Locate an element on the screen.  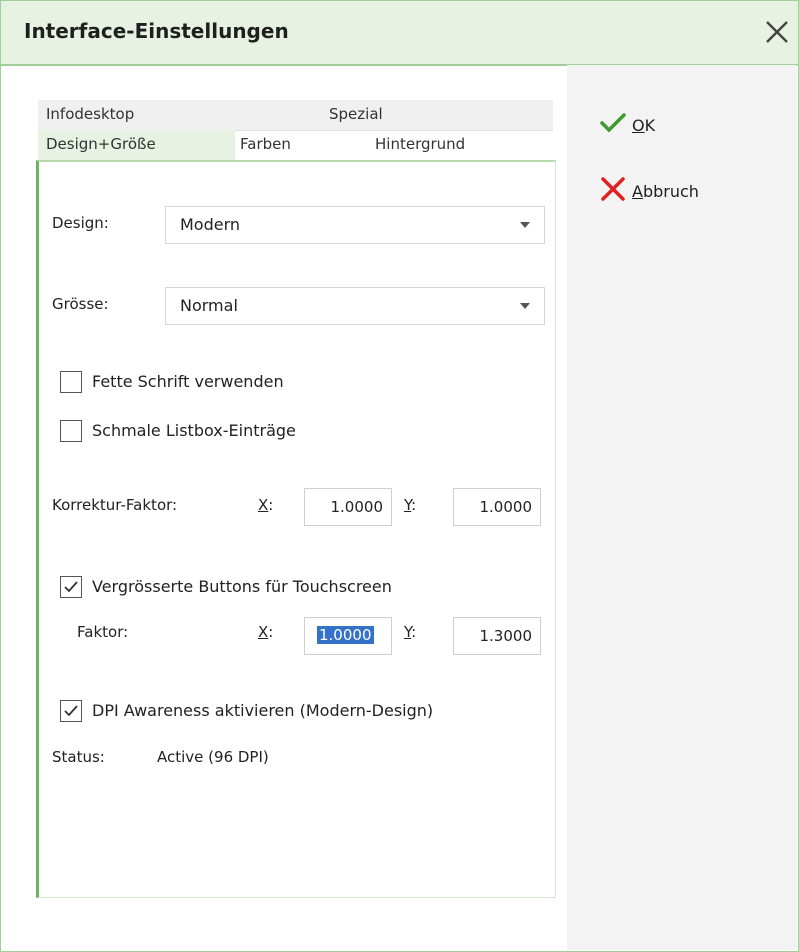
correction-x-input: 1.0000 is located at coordinates (348, 507).